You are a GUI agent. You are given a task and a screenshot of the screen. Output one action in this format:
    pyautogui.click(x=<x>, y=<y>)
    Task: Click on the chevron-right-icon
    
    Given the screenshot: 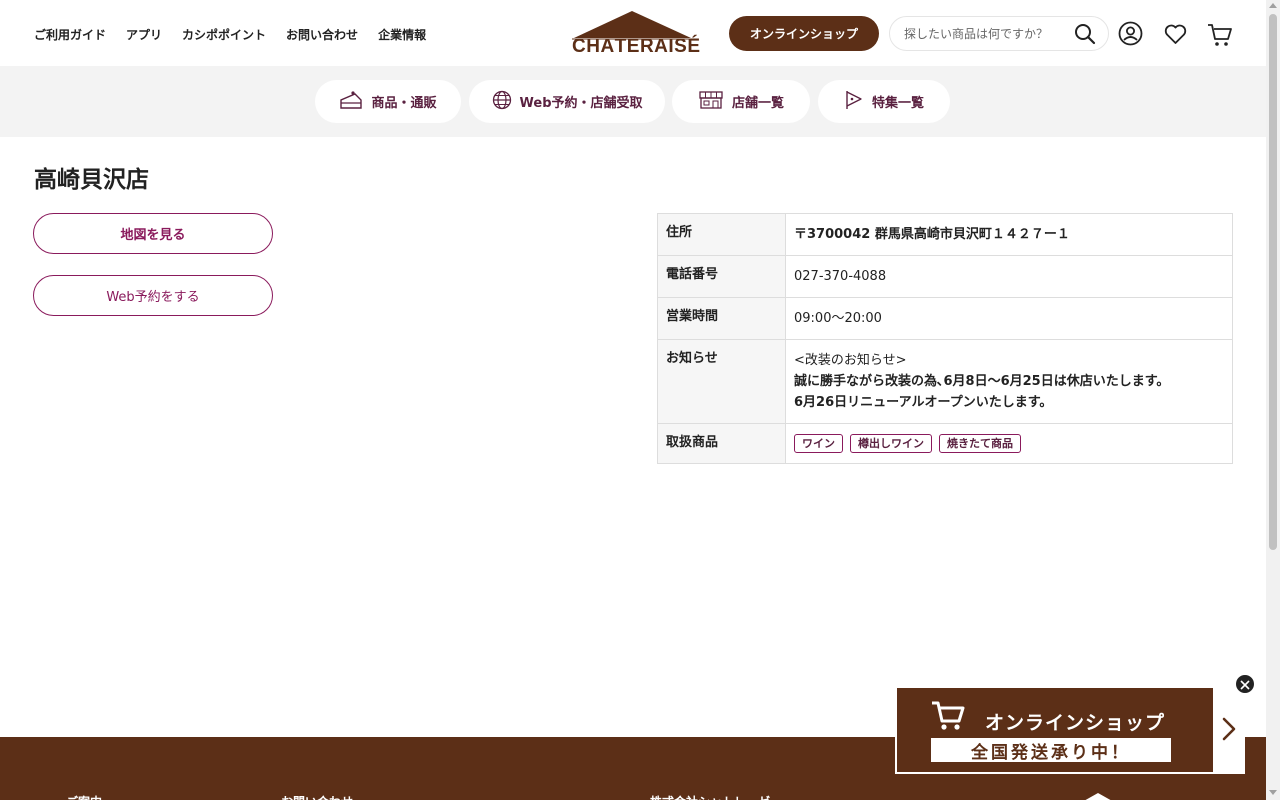 What is the action you would take?
    pyautogui.click(x=1229, y=731)
    